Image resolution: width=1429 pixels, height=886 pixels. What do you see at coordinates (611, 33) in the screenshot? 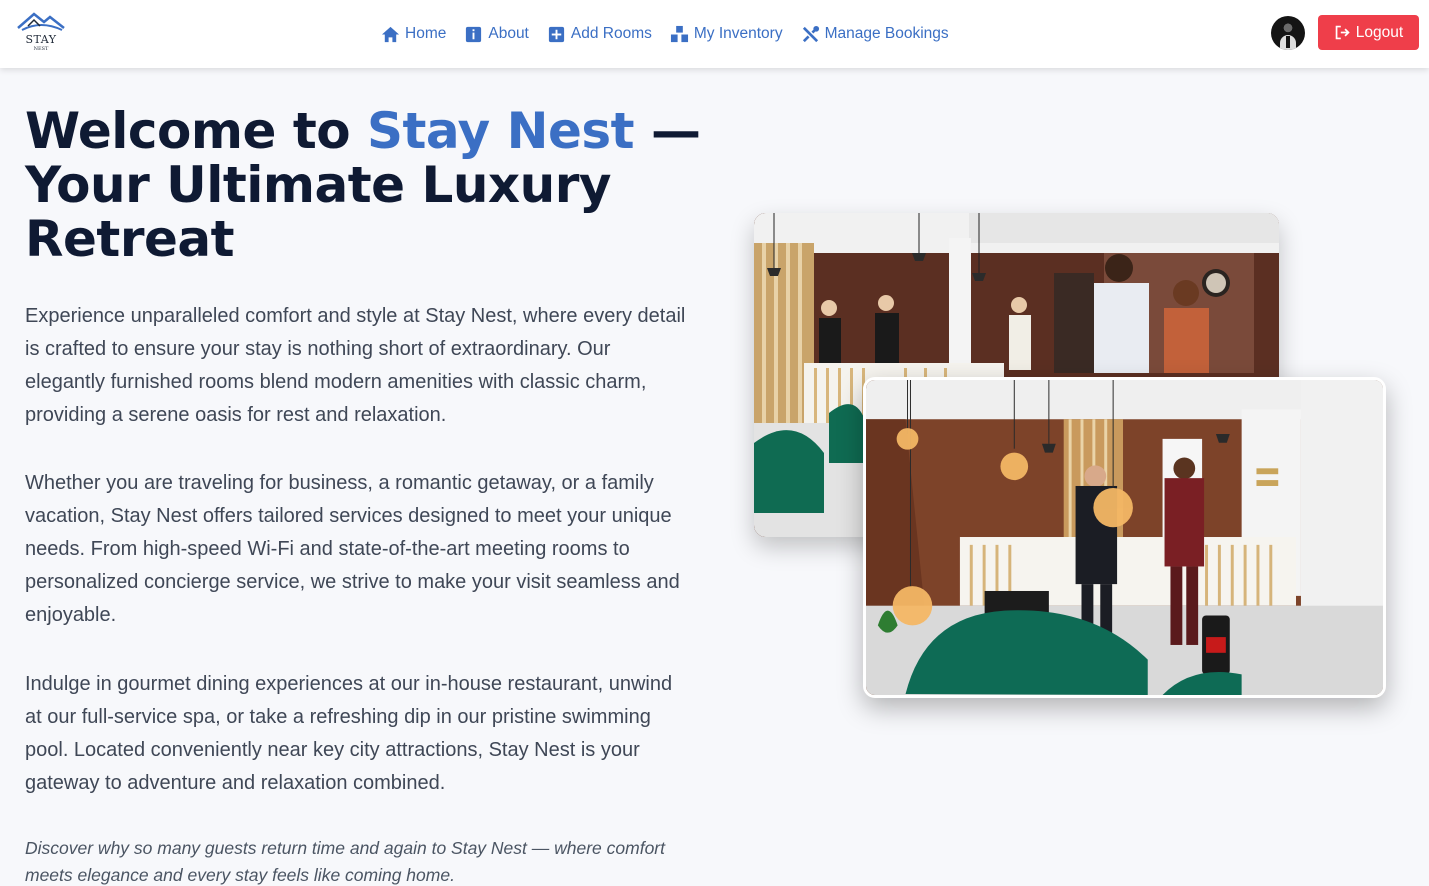
I see `nav-add-rooms-label: Add Rooms` at bounding box center [611, 33].